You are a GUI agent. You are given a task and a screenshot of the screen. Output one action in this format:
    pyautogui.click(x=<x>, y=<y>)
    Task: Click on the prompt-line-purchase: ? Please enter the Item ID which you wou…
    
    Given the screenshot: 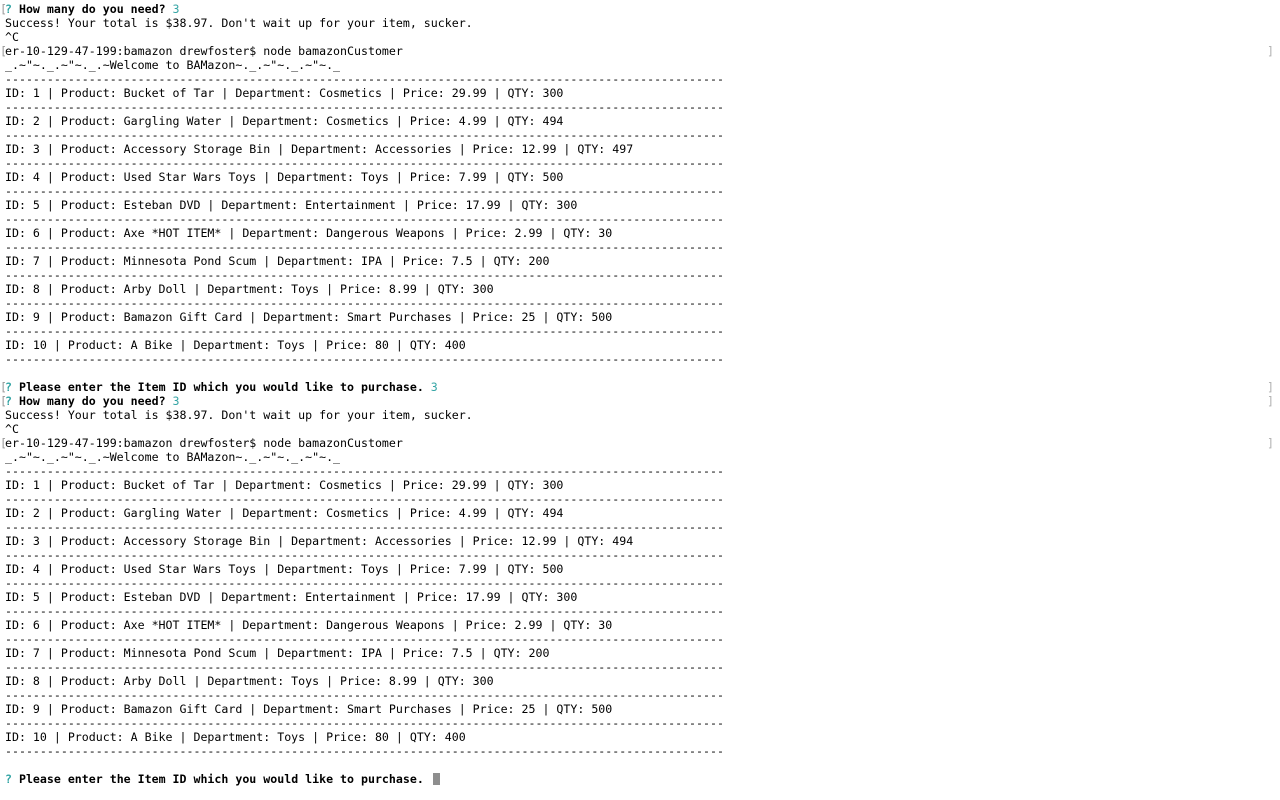 What is the action you would take?
    pyautogui.click(x=221, y=387)
    